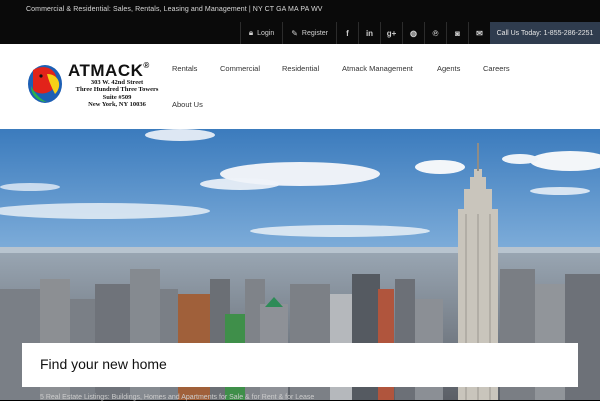 This screenshot has height=401, width=600. Describe the element at coordinates (496, 68) in the screenshot. I see `nav-careers: Careers` at that location.